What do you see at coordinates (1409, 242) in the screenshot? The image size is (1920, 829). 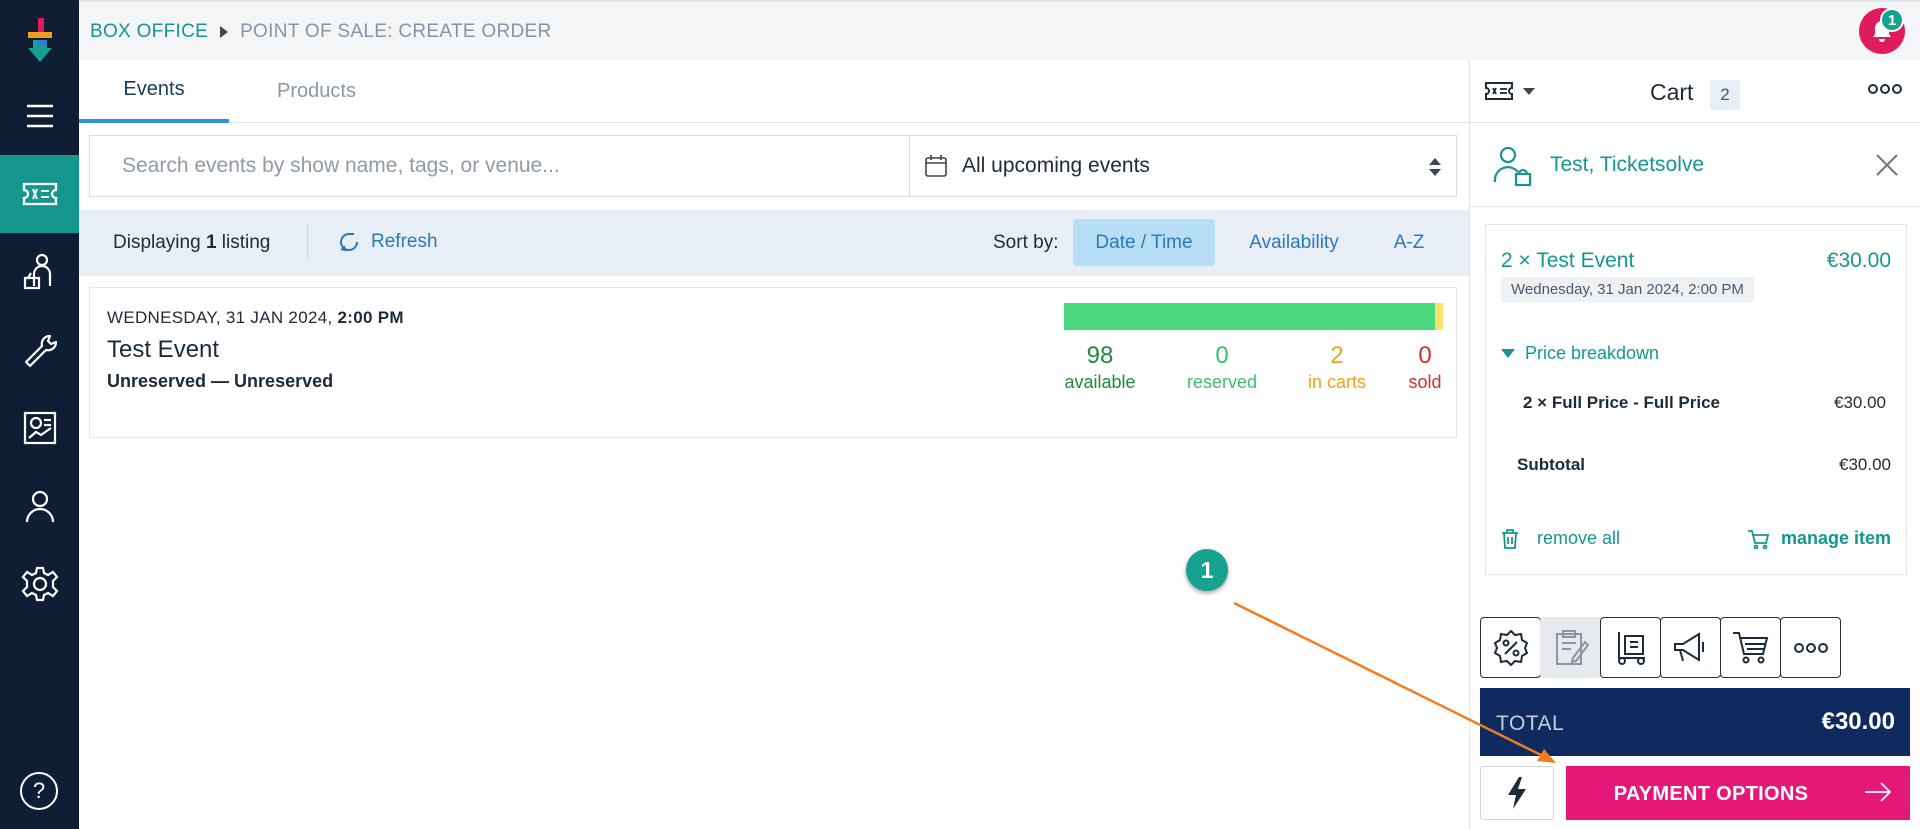 I see `sort-a-z-button: A-Z` at bounding box center [1409, 242].